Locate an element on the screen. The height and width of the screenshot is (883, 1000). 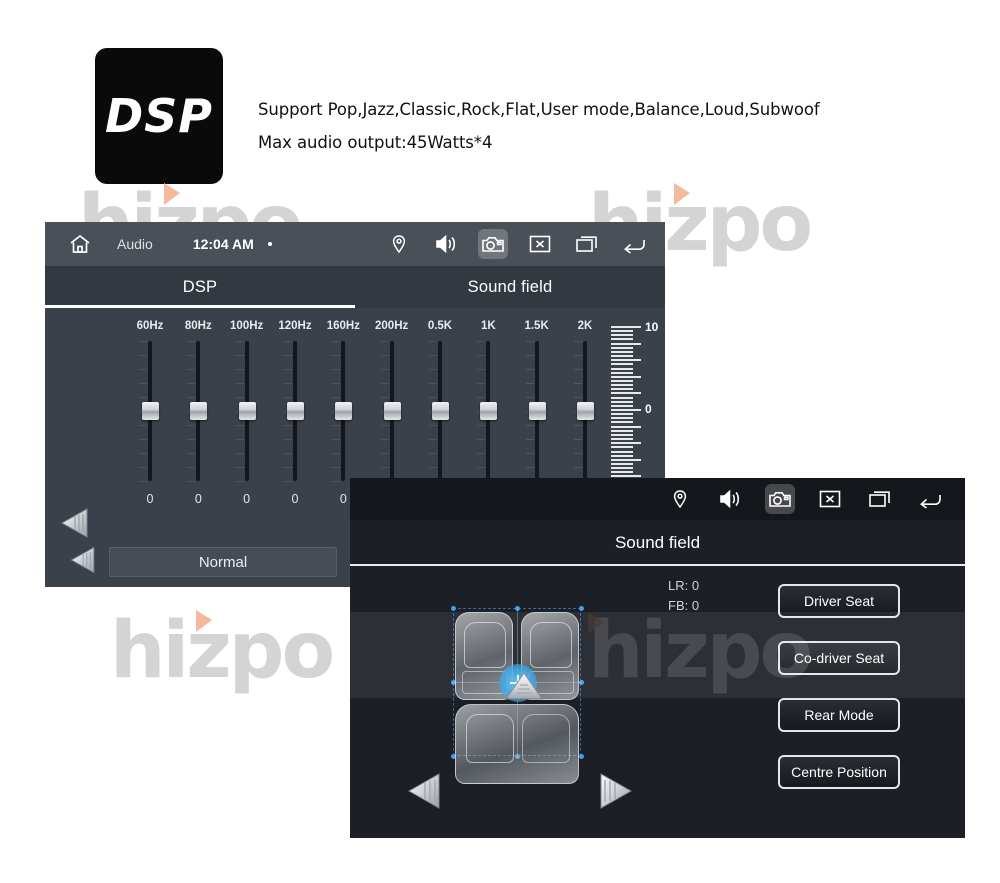
eq-band-label: 80Hz is located at coordinates (198, 326).